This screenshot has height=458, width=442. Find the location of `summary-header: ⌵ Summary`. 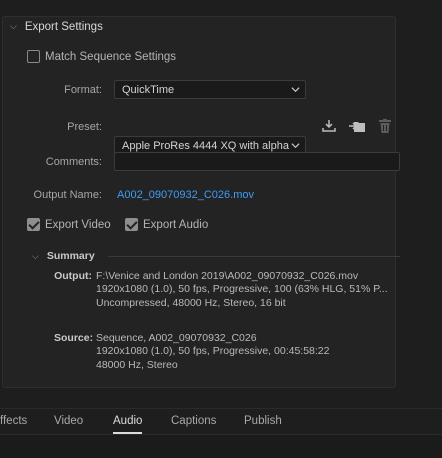

summary-header: ⌵ Summary is located at coordinates (63, 256).